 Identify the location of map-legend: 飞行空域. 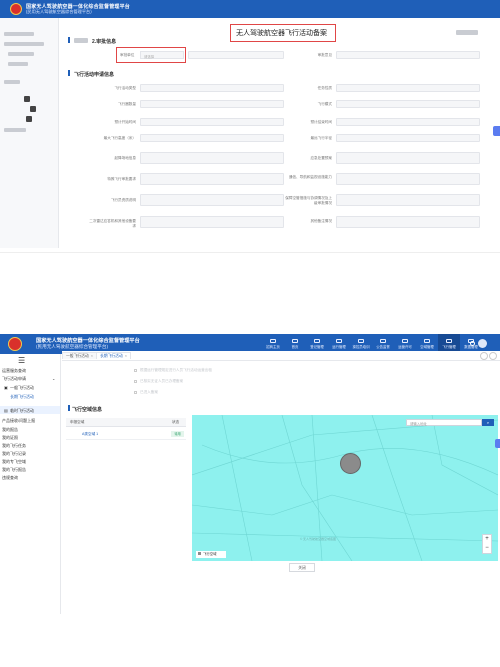
(211, 554).